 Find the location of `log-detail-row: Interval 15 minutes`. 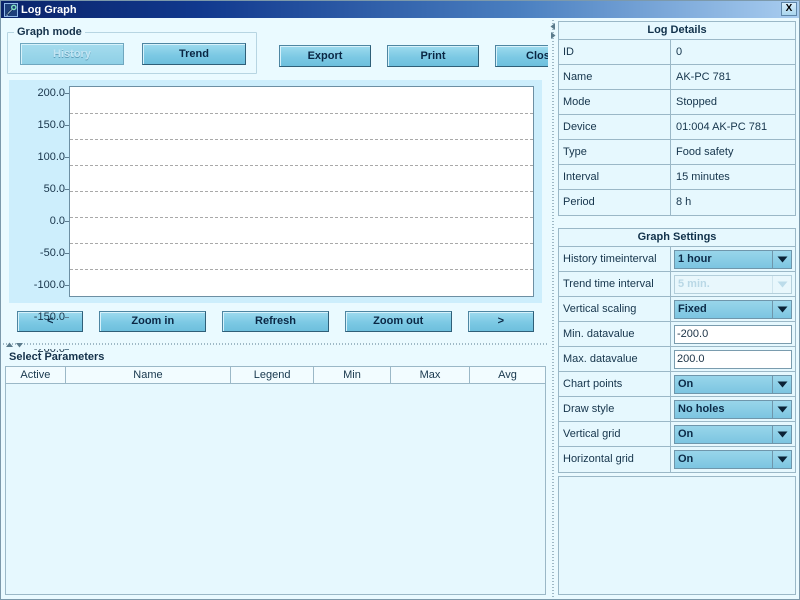

log-detail-row: Interval 15 minutes is located at coordinates (677, 177).